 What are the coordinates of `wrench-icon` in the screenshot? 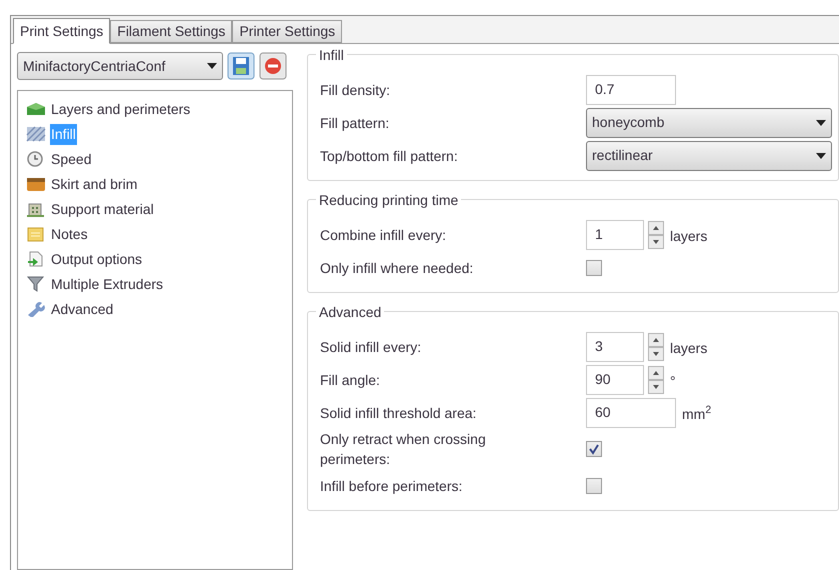 It's located at (36, 309).